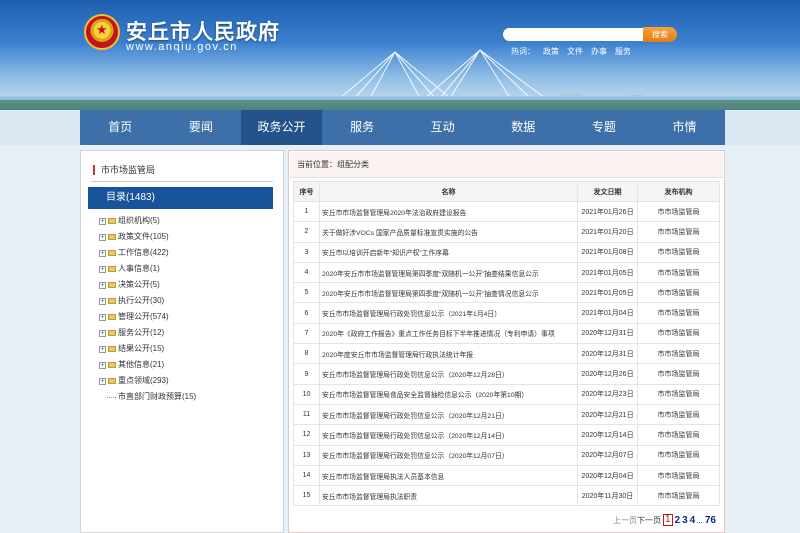 The height and width of the screenshot is (533, 800). Describe the element at coordinates (147, 221) in the screenshot. I see `tree-item: + 组织机构(5)` at that location.